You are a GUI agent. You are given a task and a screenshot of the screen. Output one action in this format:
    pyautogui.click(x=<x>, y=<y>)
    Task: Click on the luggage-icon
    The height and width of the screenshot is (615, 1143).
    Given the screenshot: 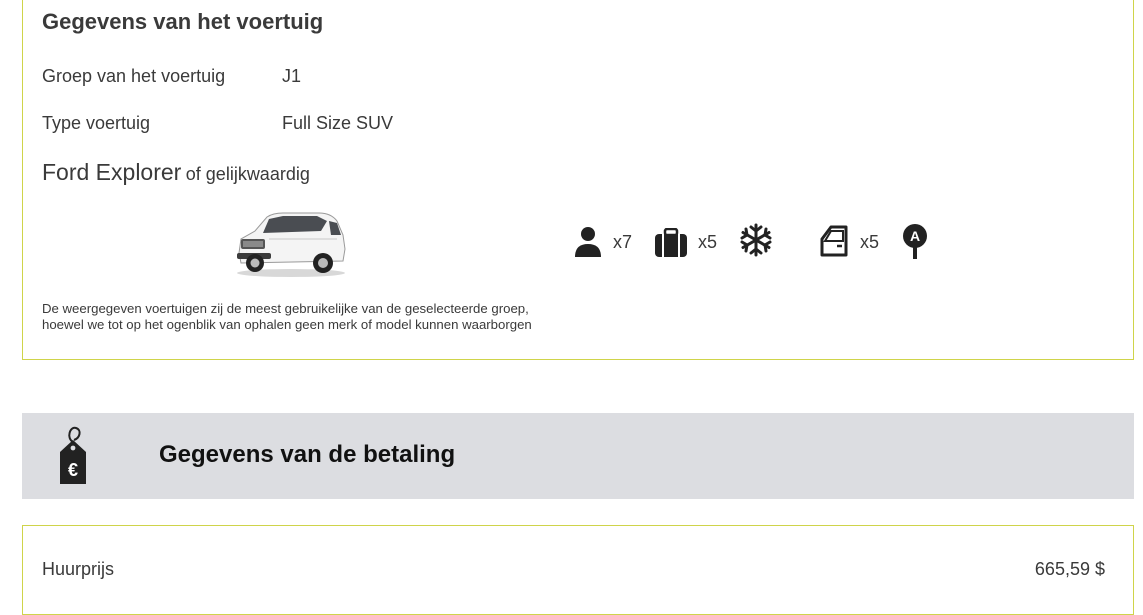 What is the action you would take?
    pyautogui.click(x=671, y=242)
    